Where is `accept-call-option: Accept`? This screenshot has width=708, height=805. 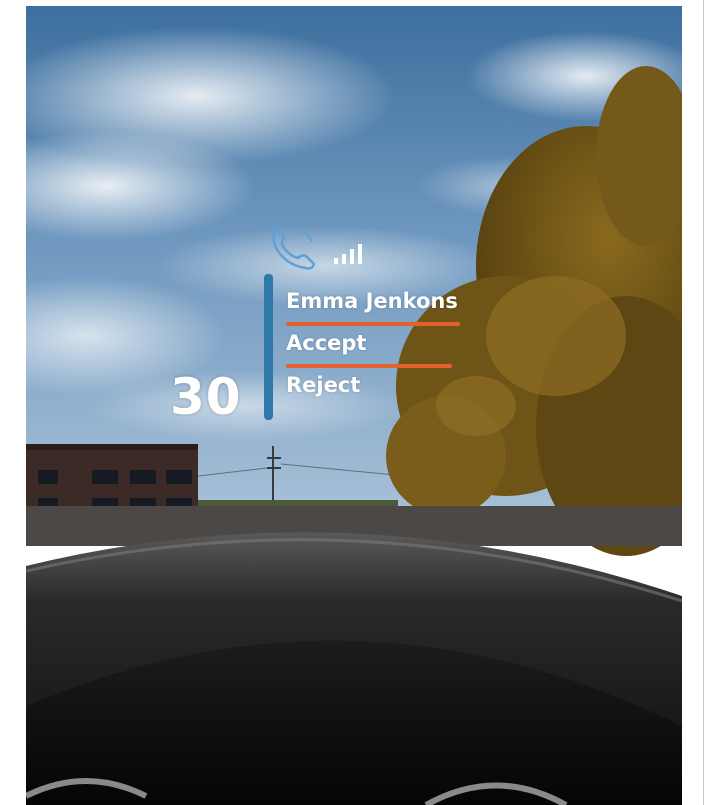
accept-call-option: Accept is located at coordinates (326, 343).